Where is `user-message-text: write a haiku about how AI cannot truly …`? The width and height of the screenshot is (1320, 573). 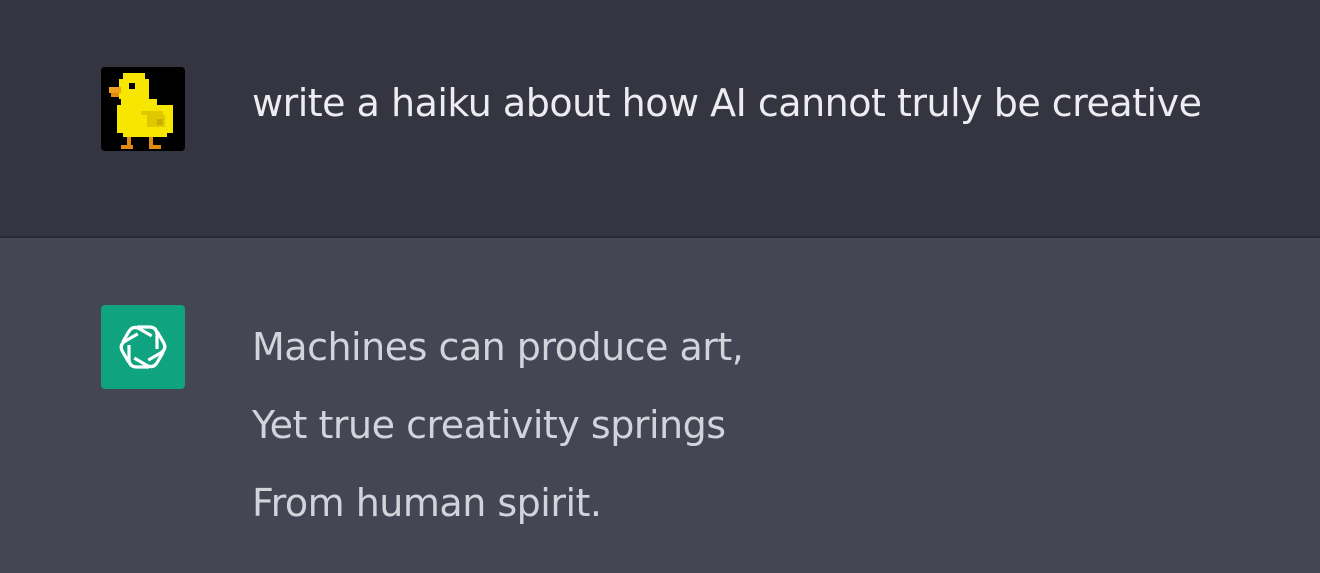
user-message-text: write a haiku about how AI cannot truly … is located at coordinates (727, 103).